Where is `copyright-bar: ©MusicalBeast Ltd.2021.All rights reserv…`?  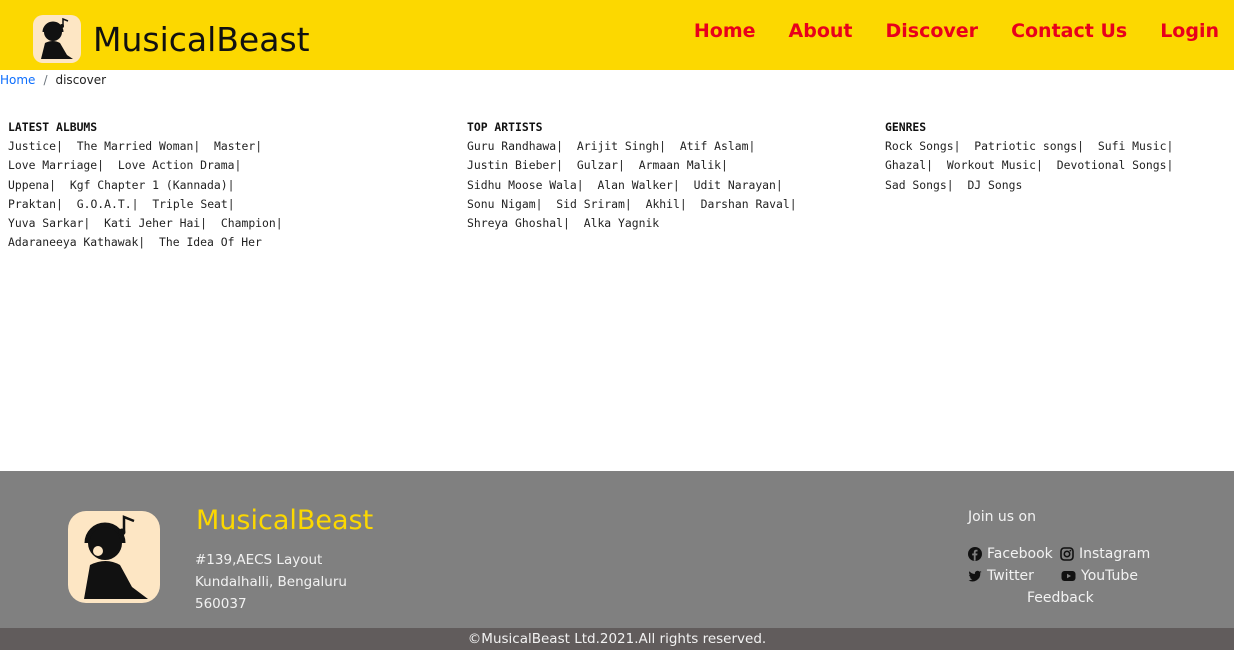
copyright-bar: ©MusicalBeast Ltd.2021.All rights reserv… is located at coordinates (617, 639).